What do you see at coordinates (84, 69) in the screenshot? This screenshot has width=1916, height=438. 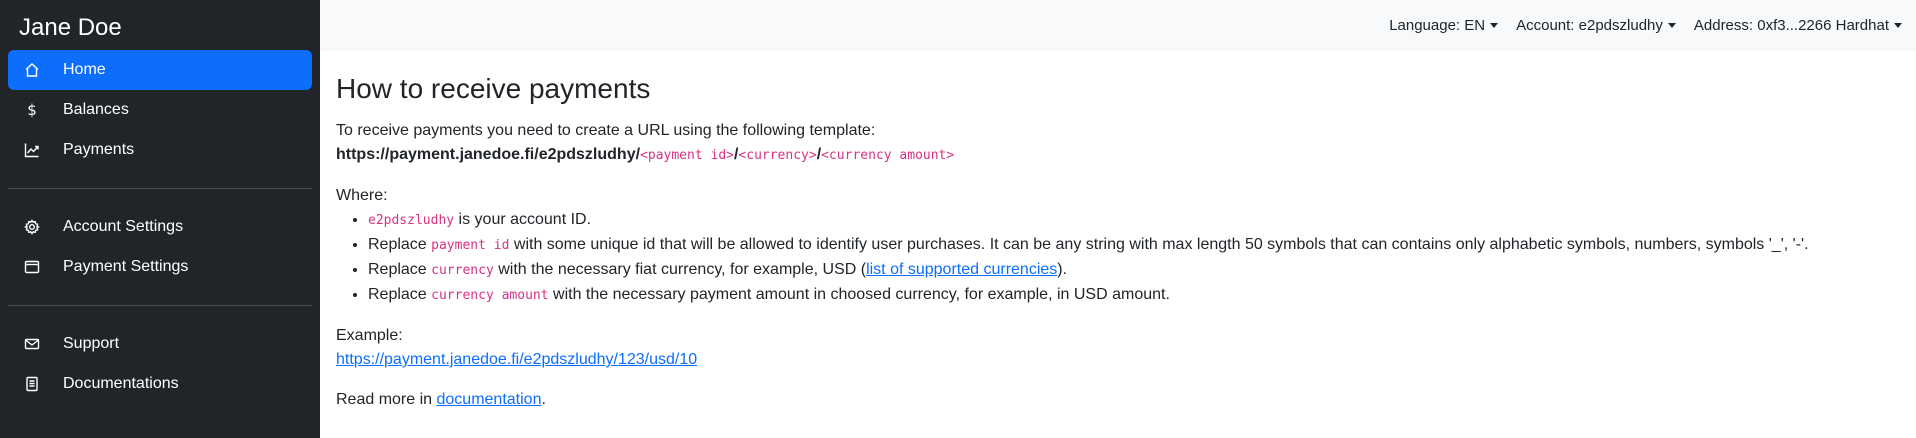 I see `sidebar-item-label: Home` at bounding box center [84, 69].